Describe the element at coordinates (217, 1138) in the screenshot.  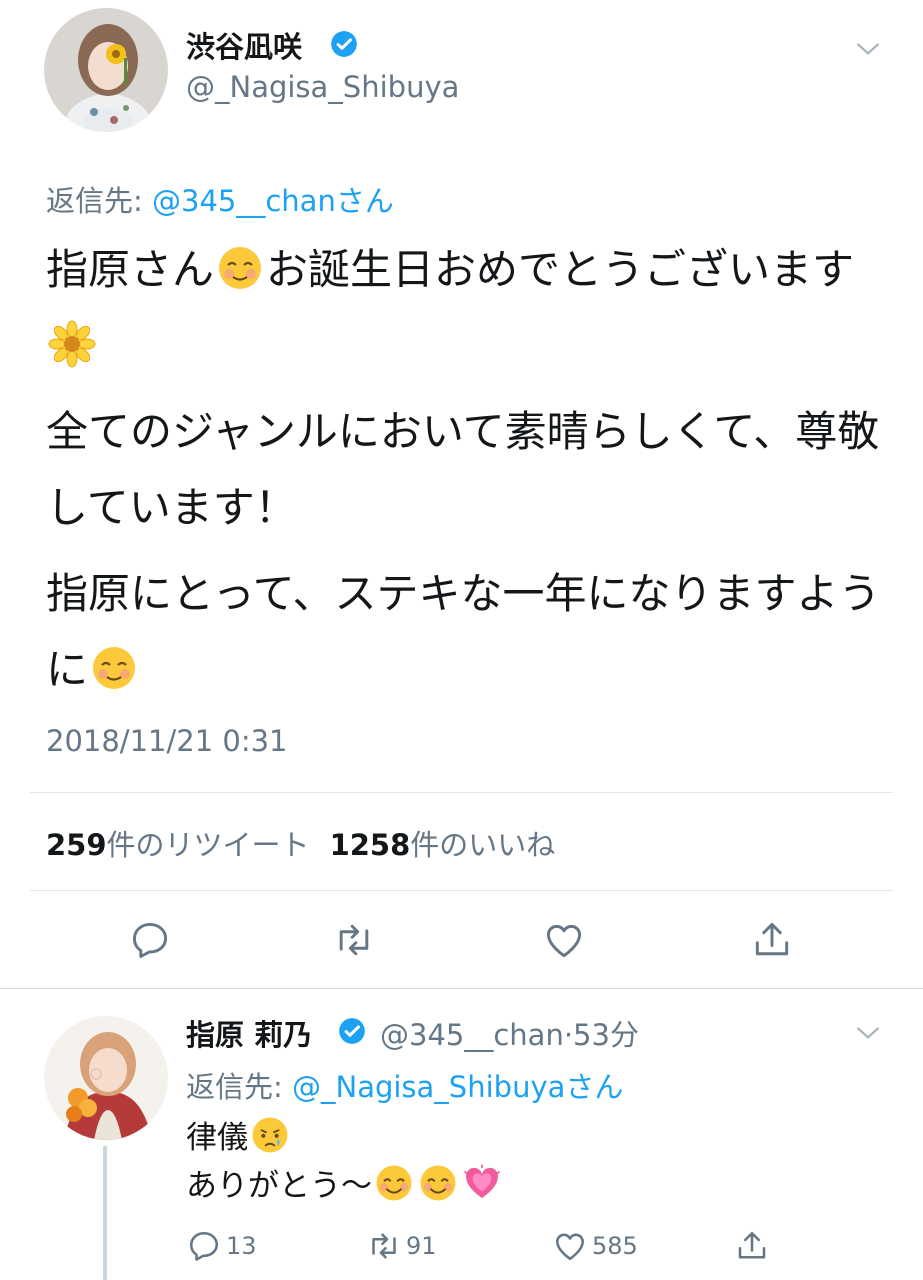
I see `reply-text-segment: 律儀` at that location.